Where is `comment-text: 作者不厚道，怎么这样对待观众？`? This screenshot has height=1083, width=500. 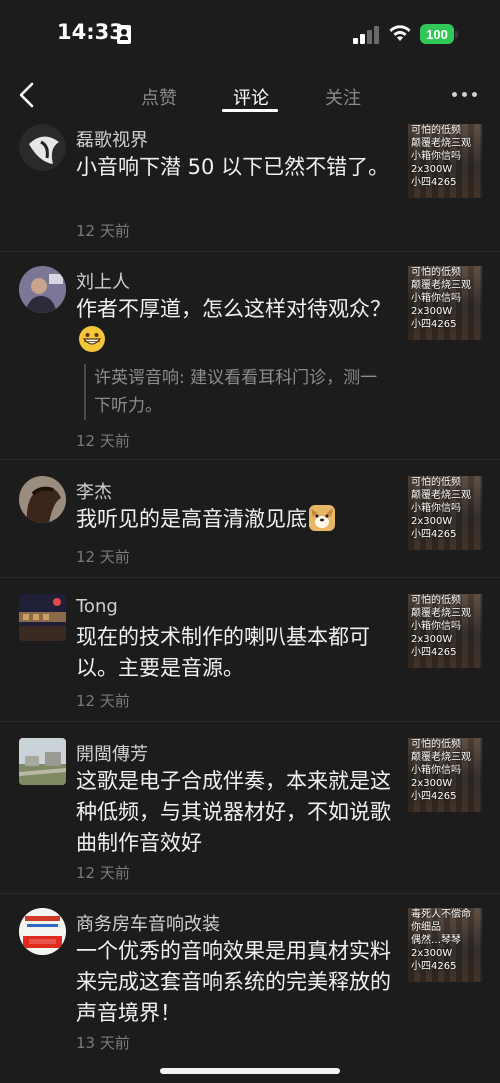
comment-text: 作者不厚道，怎么这样对待观众？ is located at coordinates (236, 325).